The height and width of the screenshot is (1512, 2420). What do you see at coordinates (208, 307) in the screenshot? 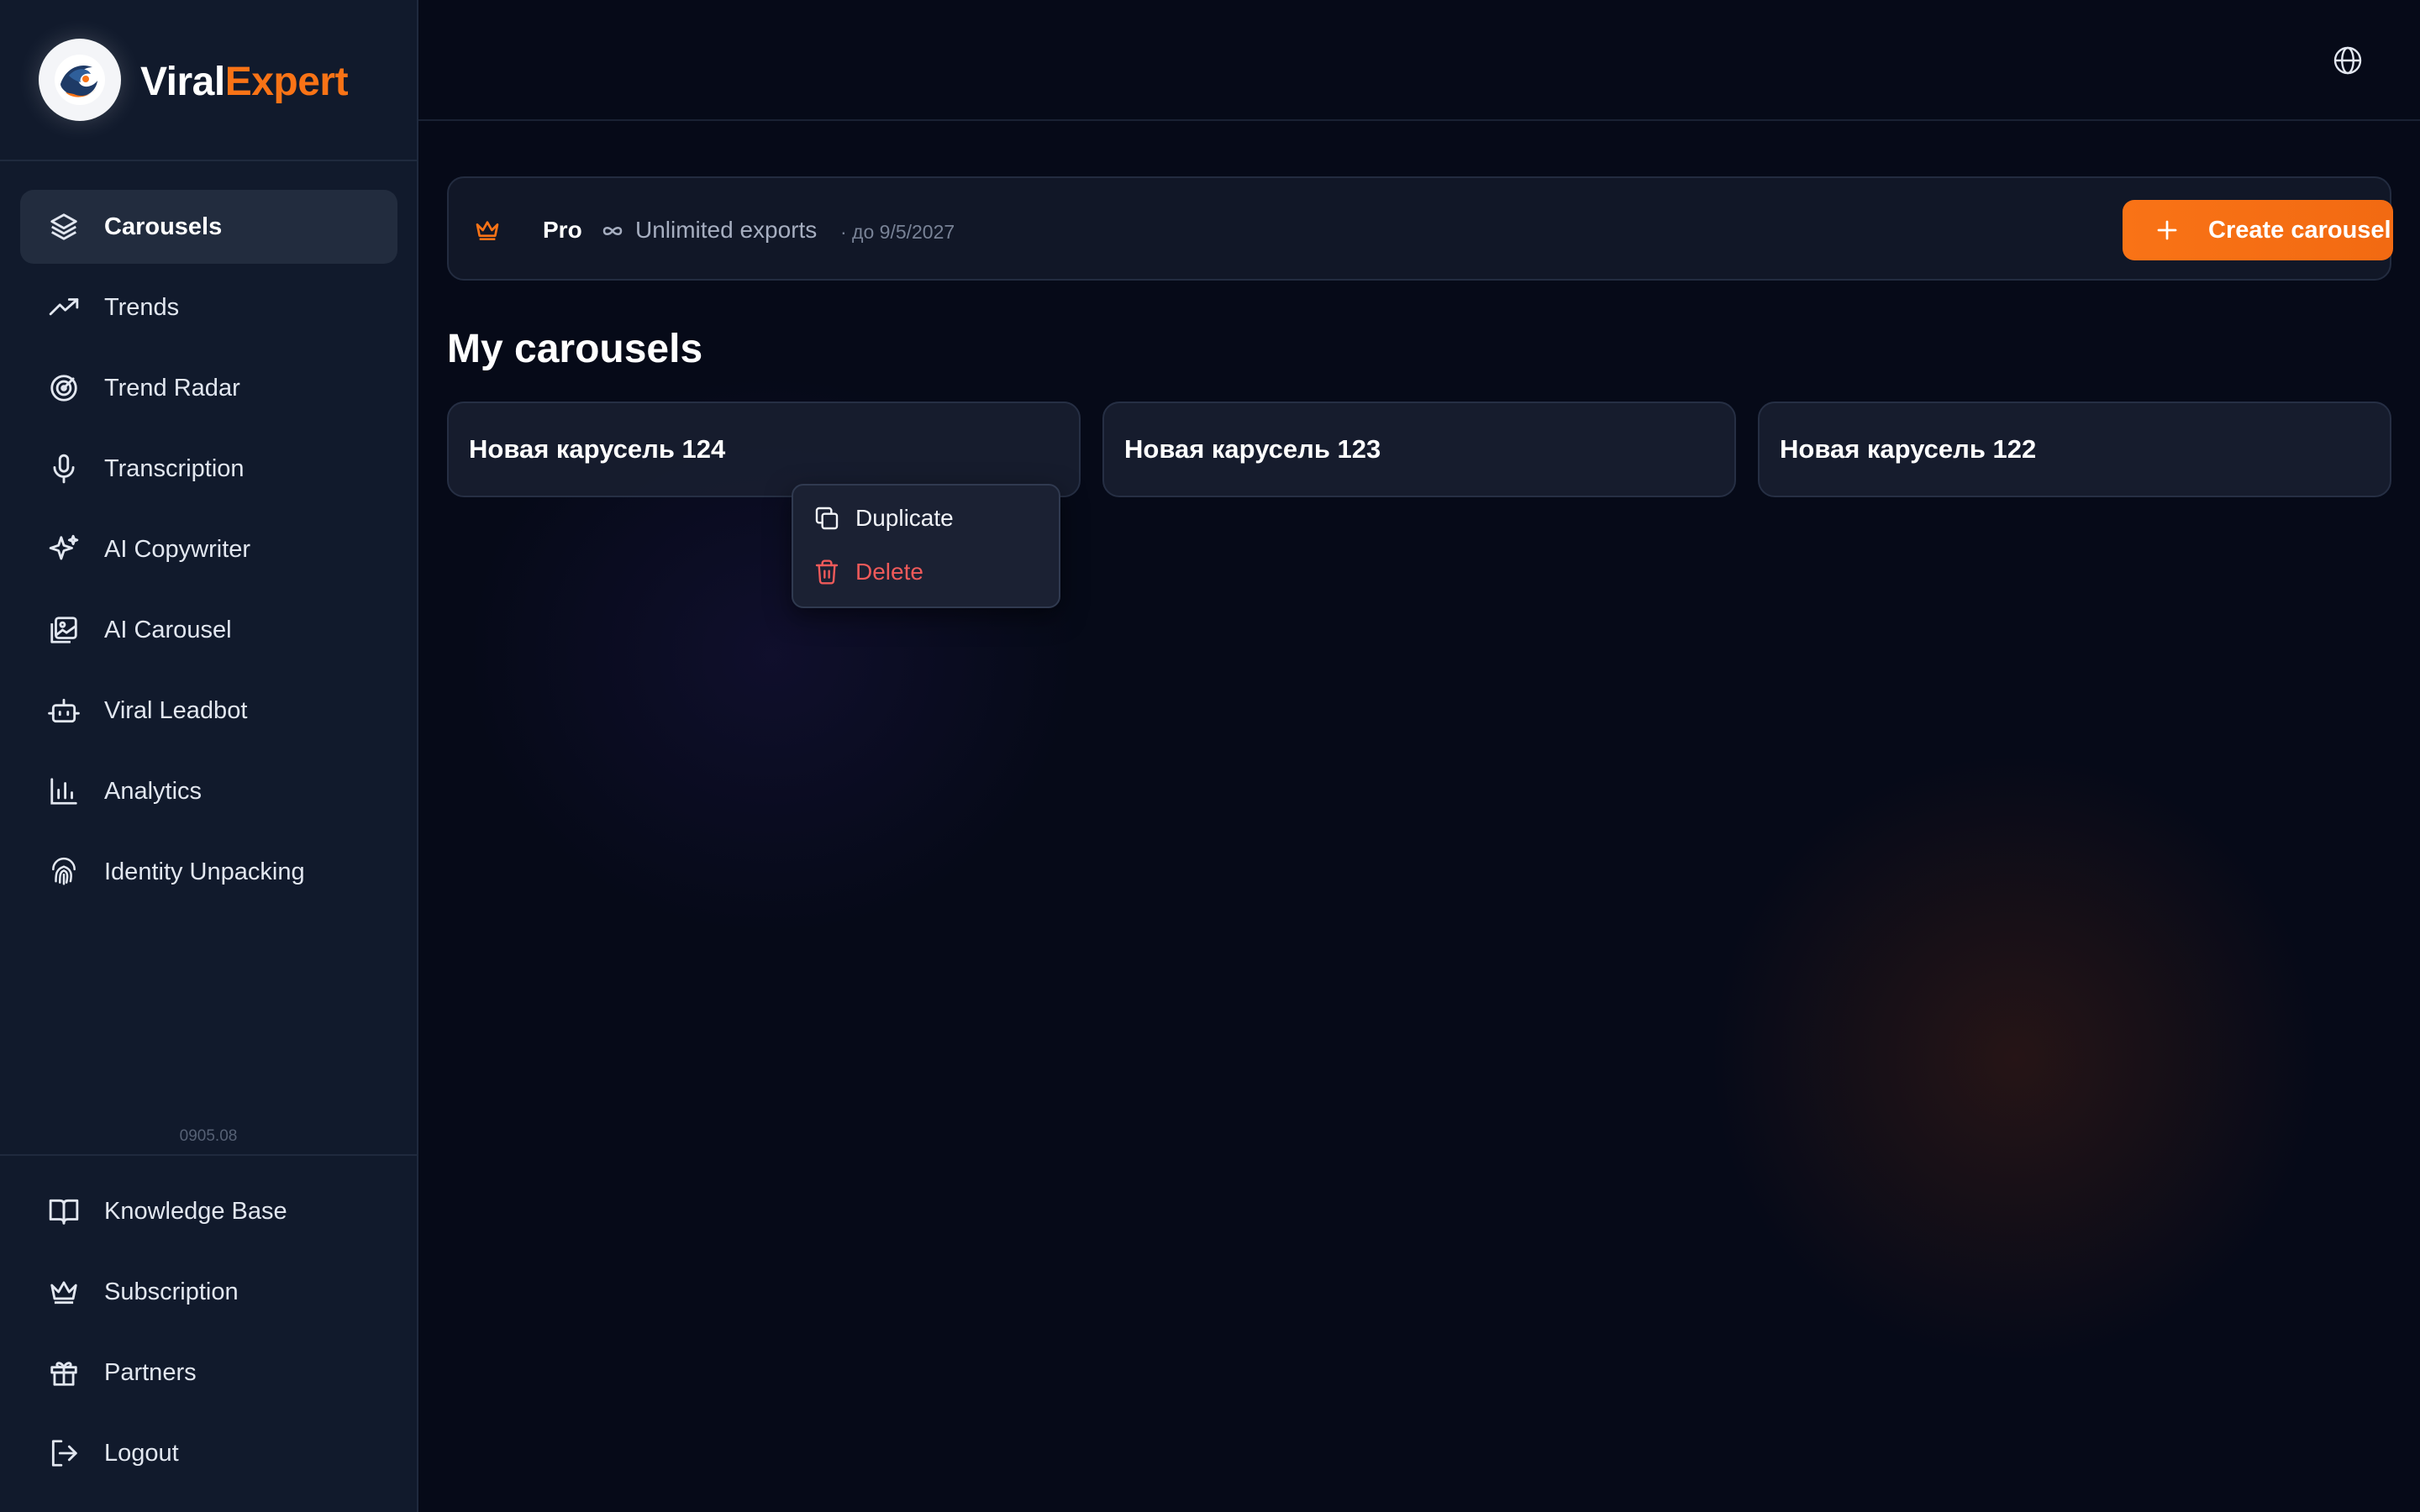
I see `sidebar-item-trends: Trends` at bounding box center [208, 307].